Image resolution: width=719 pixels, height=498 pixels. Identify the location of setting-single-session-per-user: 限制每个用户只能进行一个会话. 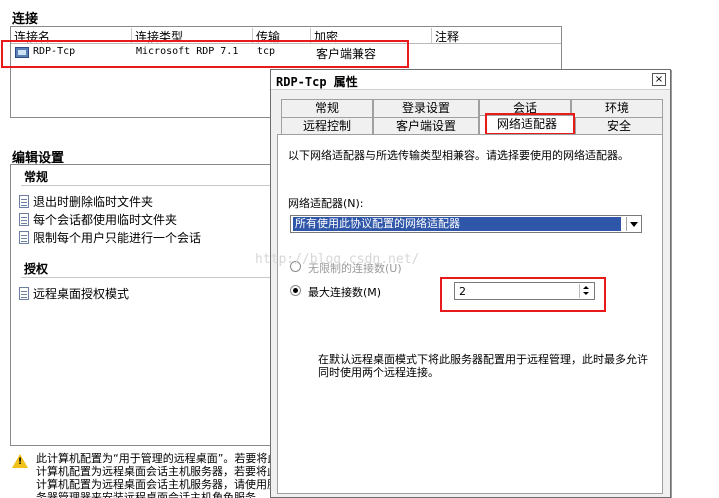
(110, 237).